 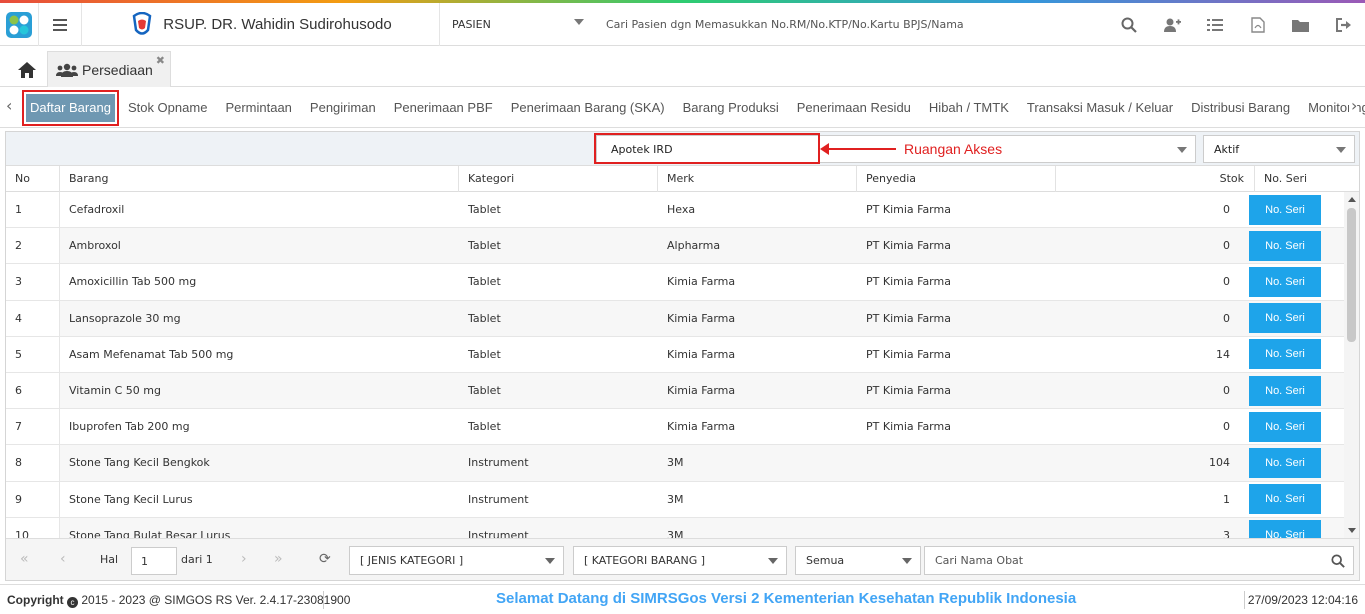 I want to click on last-page-icon: », so click(x=278, y=559).